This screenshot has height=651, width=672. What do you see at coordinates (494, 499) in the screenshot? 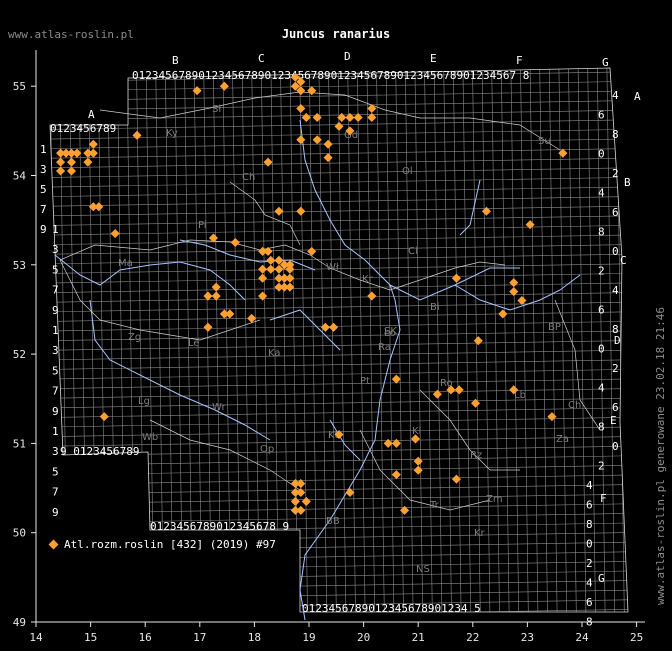
I see `region-label: Zm` at bounding box center [494, 499].